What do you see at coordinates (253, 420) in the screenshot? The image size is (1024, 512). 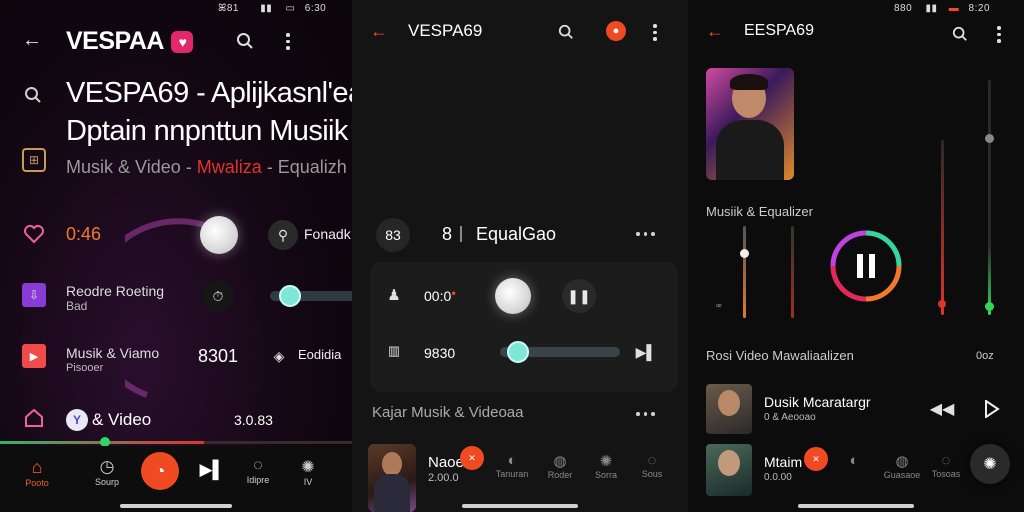 I see `row-value: 3.0.83` at bounding box center [253, 420].